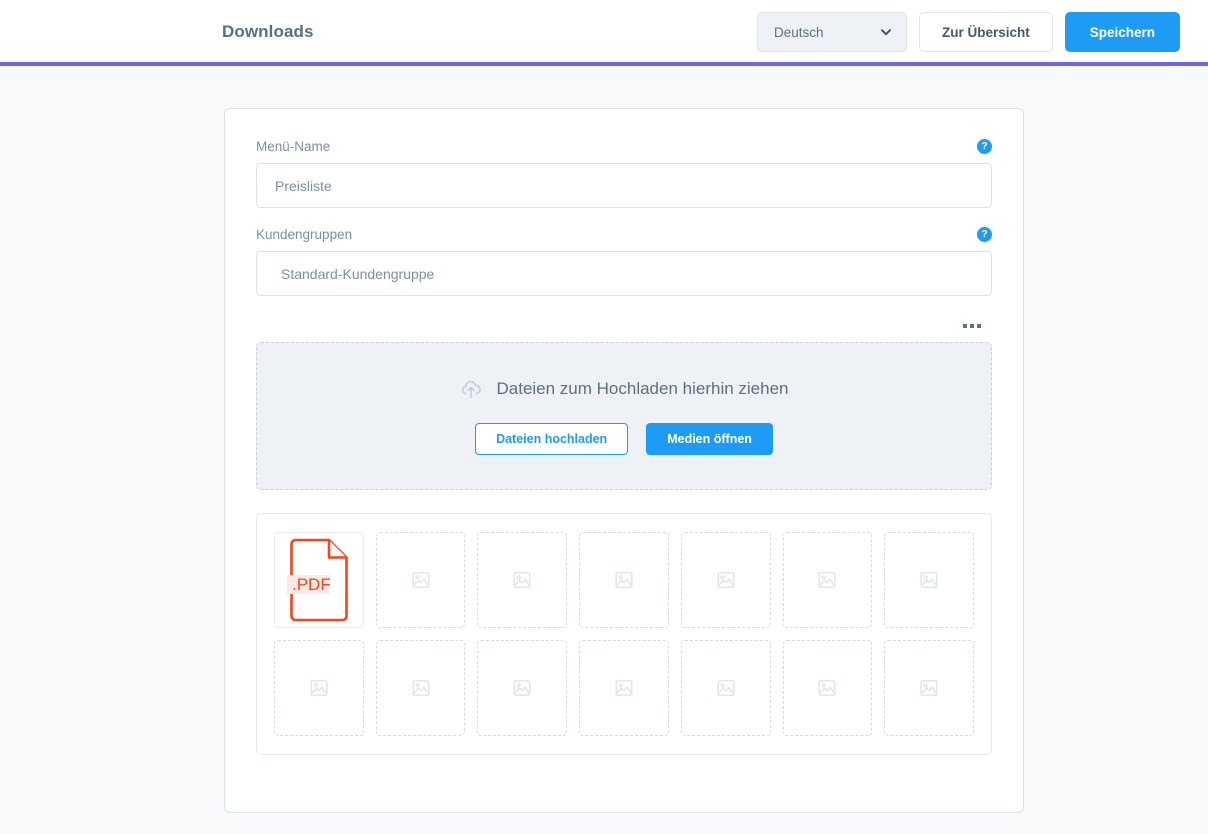 This screenshot has height=834, width=1208. What do you see at coordinates (552, 439) in the screenshot?
I see `upload-files-button: Dateien hochladen` at bounding box center [552, 439].